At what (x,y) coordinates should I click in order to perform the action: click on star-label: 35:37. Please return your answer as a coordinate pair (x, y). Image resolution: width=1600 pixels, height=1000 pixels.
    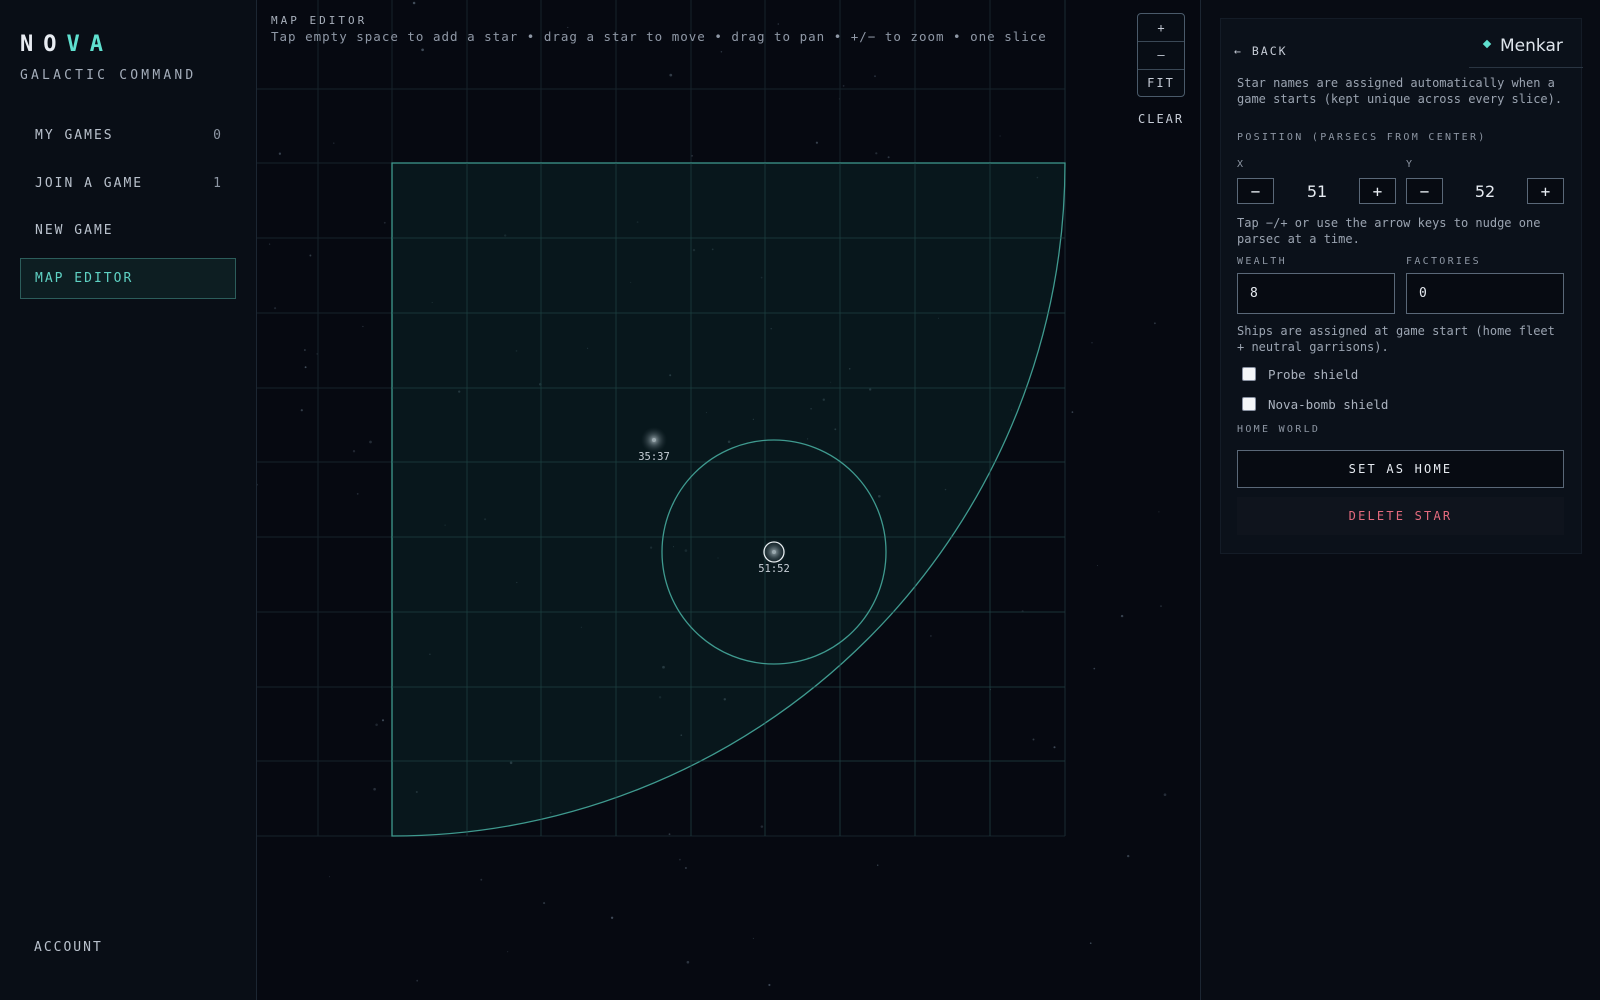
    Looking at the image, I should click on (654, 457).